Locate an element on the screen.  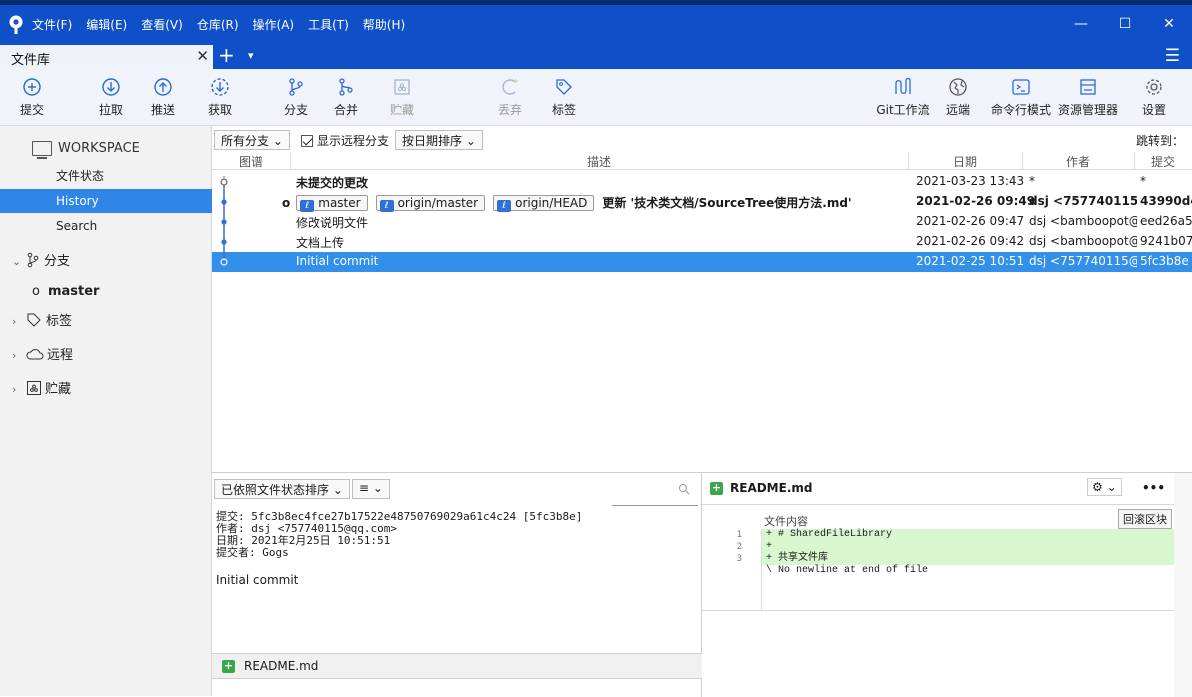
menu-view: 查看(V) is located at coordinates (162, 24).